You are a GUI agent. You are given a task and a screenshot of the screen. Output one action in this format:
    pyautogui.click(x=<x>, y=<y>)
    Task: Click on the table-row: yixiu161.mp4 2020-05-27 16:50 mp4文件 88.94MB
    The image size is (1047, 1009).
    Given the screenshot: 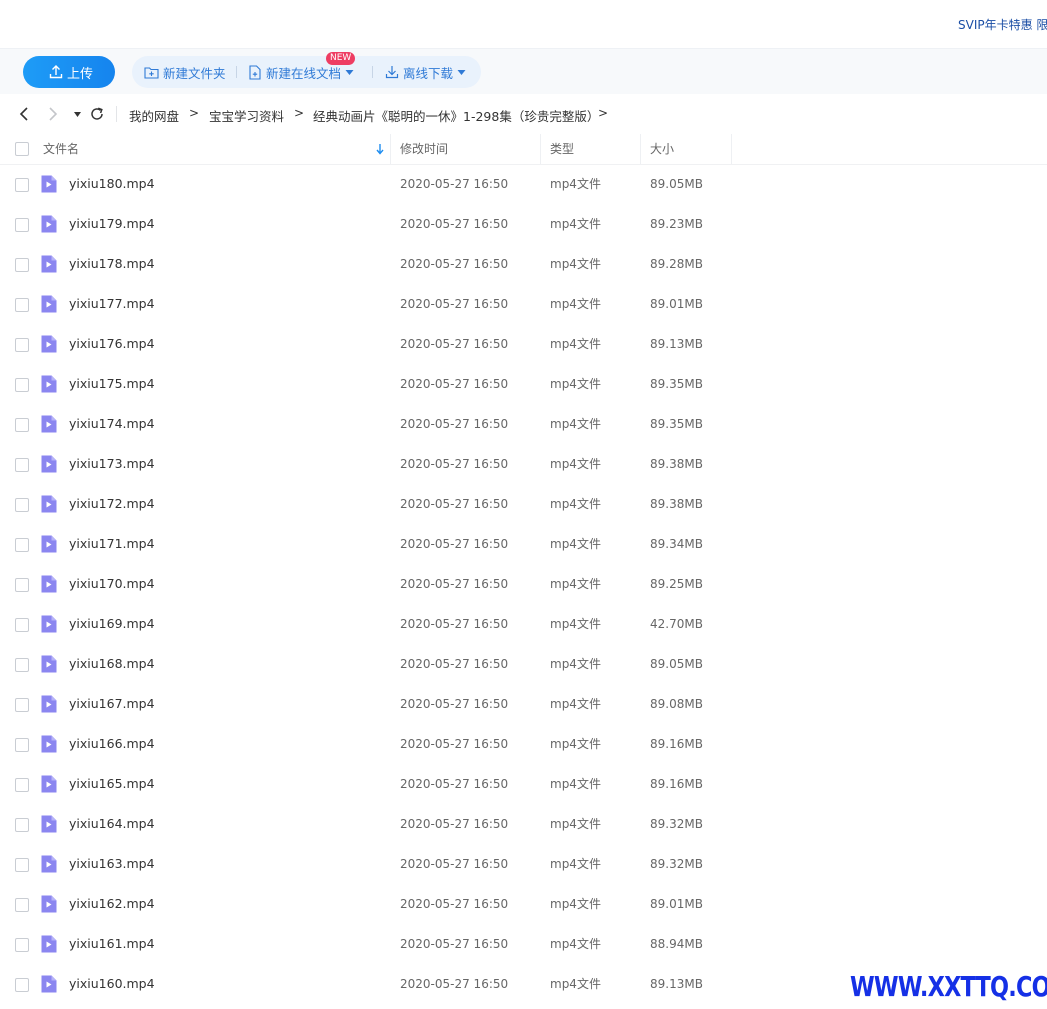 What is the action you would take?
    pyautogui.click(x=523, y=944)
    